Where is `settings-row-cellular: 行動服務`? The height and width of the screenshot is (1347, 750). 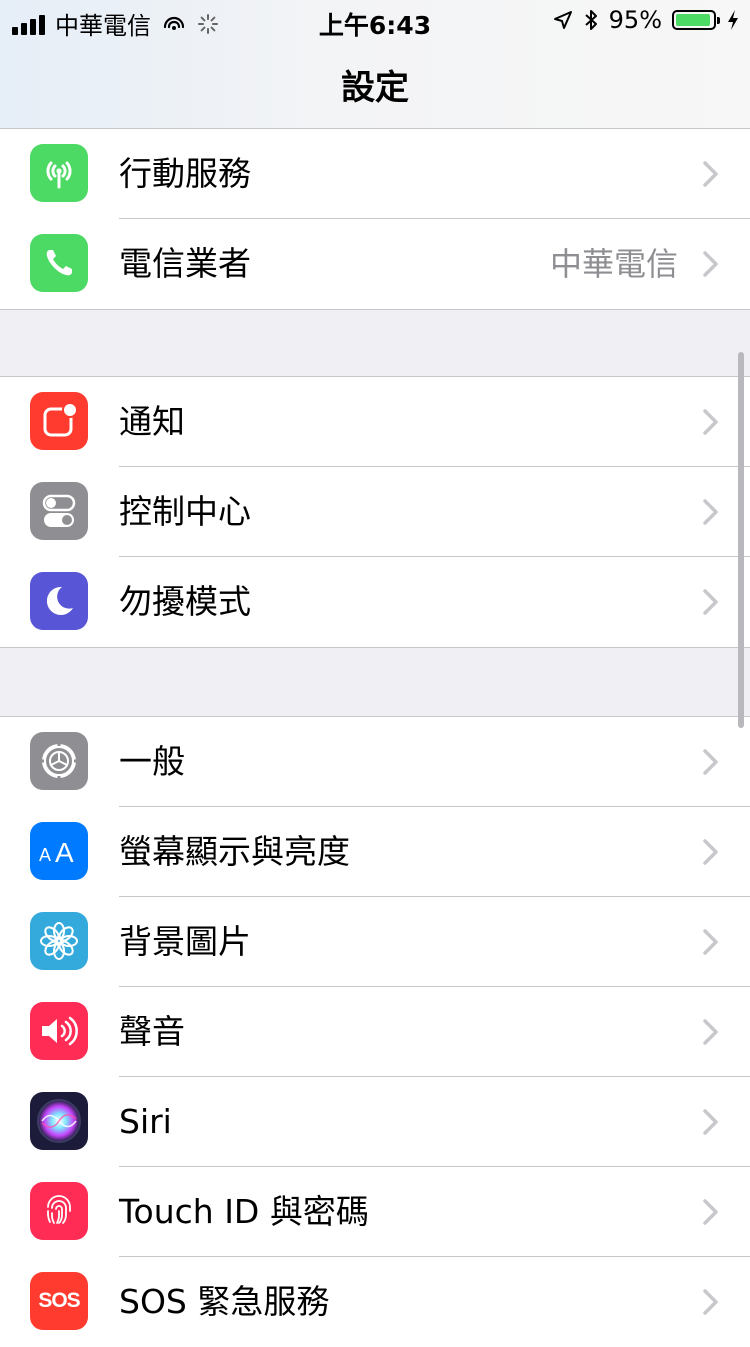
settings-row-cellular: 行動服務 is located at coordinates (375, 174).